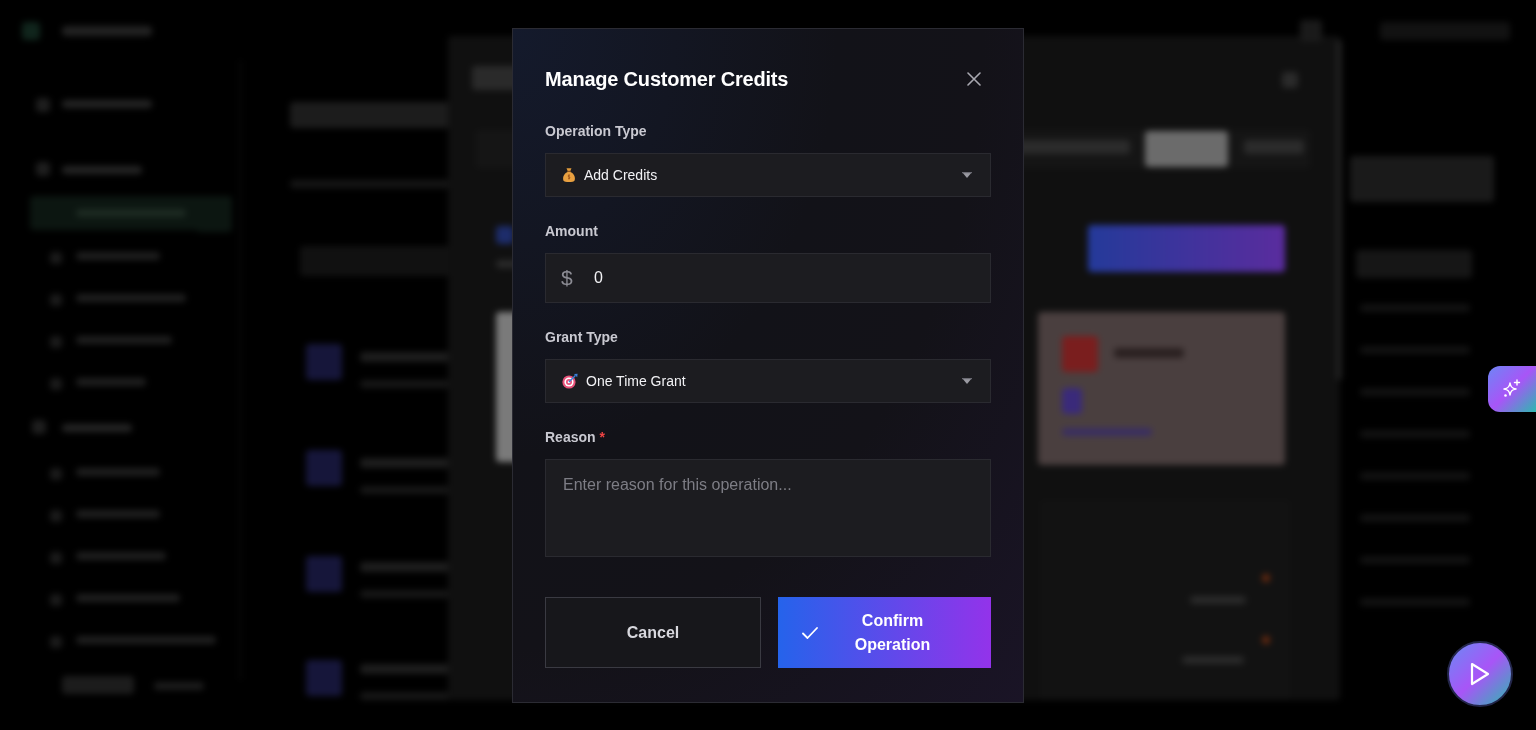  Describe the element at coordinates (567, 278) in the screenshot. I see `currency-symbol: $` at that location.